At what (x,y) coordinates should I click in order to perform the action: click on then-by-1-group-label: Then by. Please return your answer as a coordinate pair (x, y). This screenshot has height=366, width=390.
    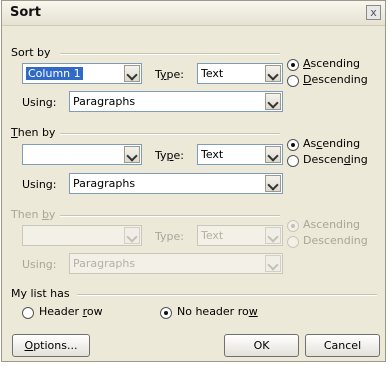
    Looking at the image, I should click on (33, 132).